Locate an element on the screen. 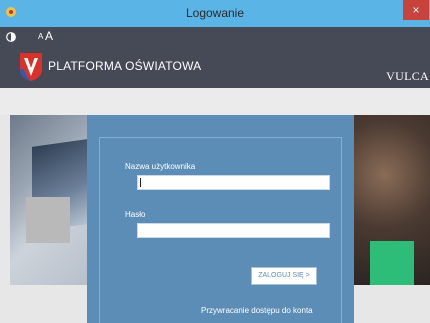 Image resolution: width=430 pixels, height=323 pixels. top-strip is located at coordinates (215, 101).